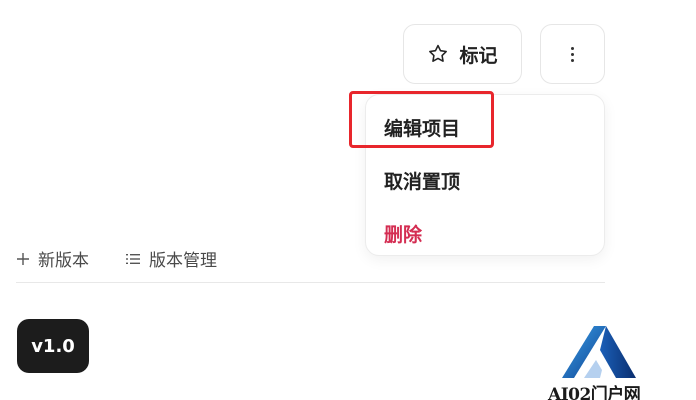 This screenshot has width=696, height=400. I want to click on mark-button-label: 标记, so click(478, 55).